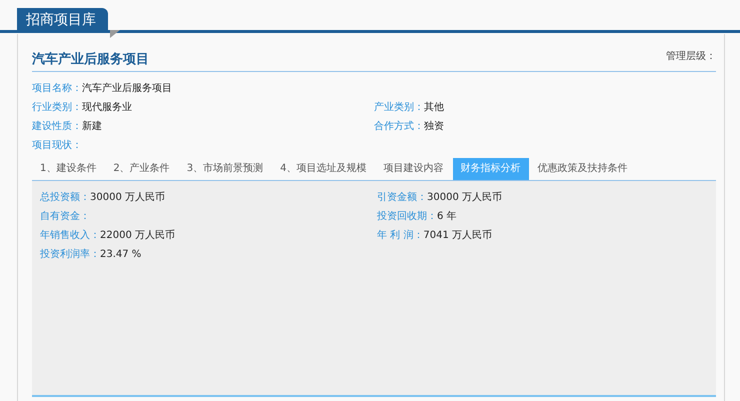  What do you see at coordinates (65, 216) in the screenshot?
I see `field-label: 自有资金：` at bounding box center [65, 216].